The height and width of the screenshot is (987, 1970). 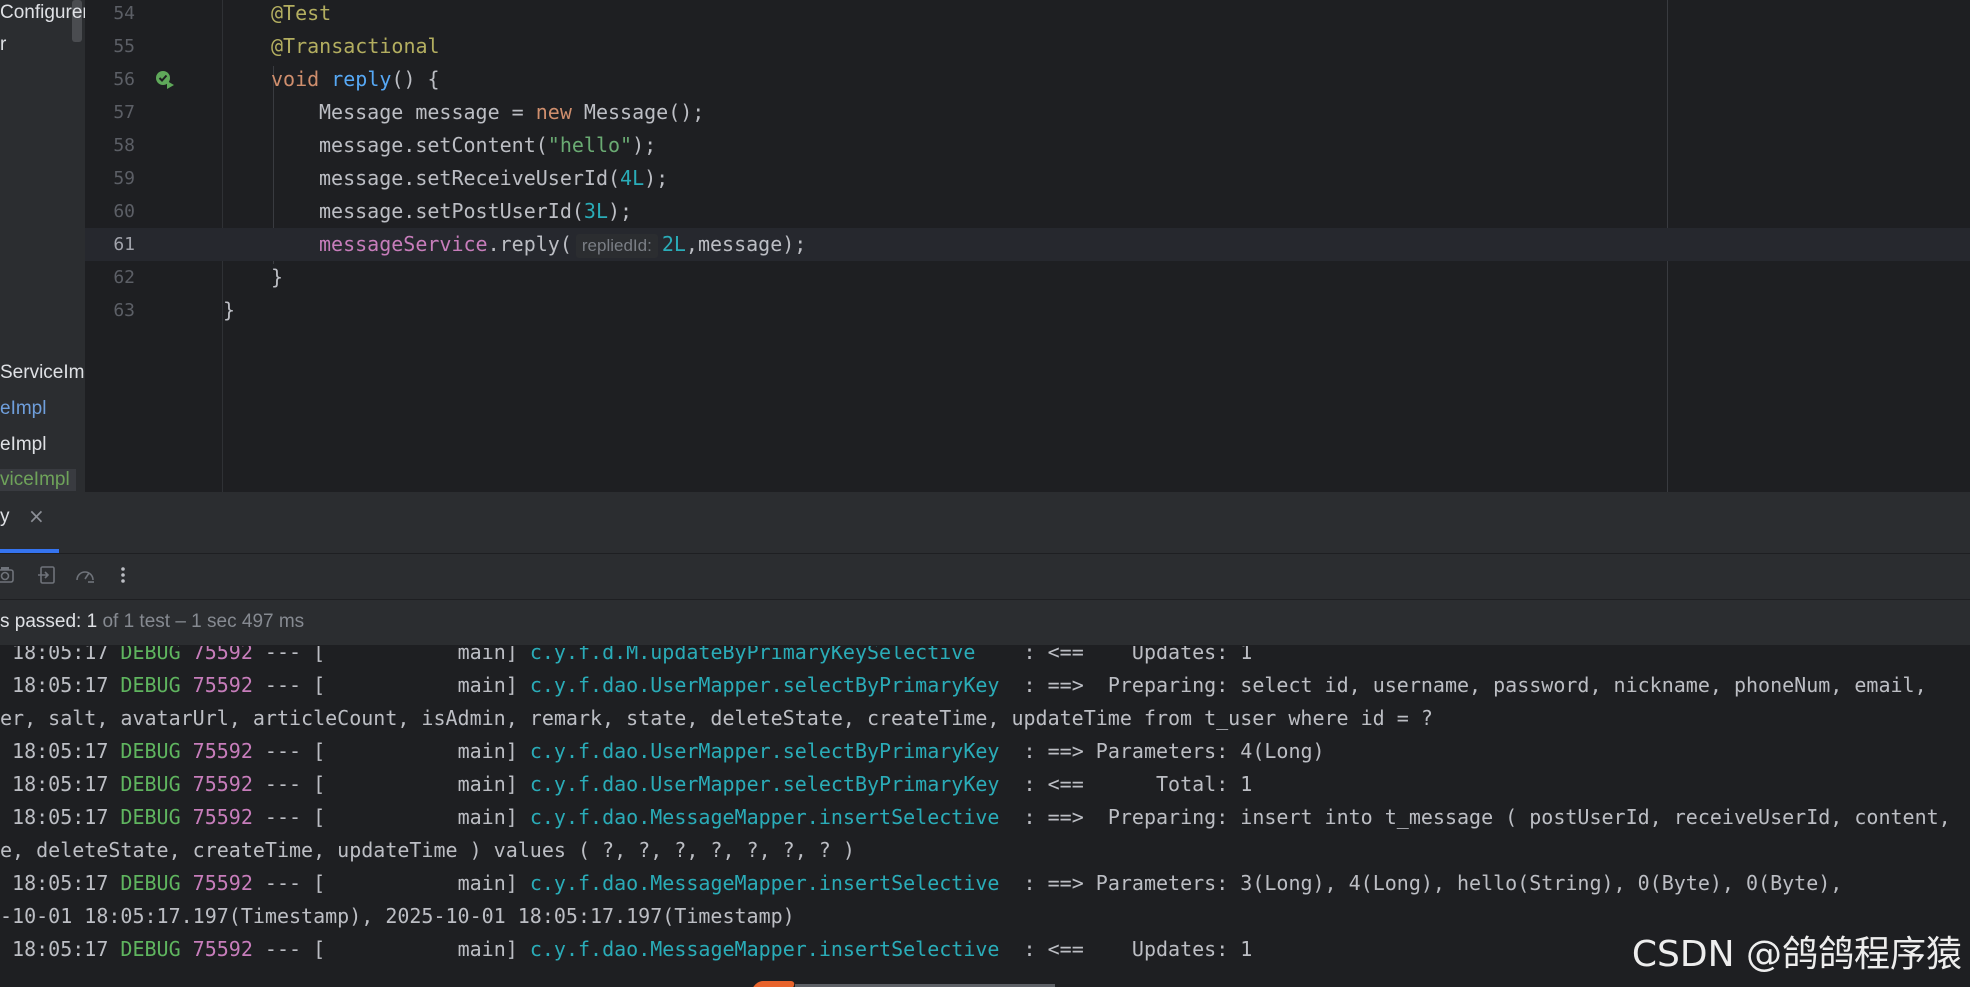 I want to click on tab-run-reply: y, so click(x=5, y=521).